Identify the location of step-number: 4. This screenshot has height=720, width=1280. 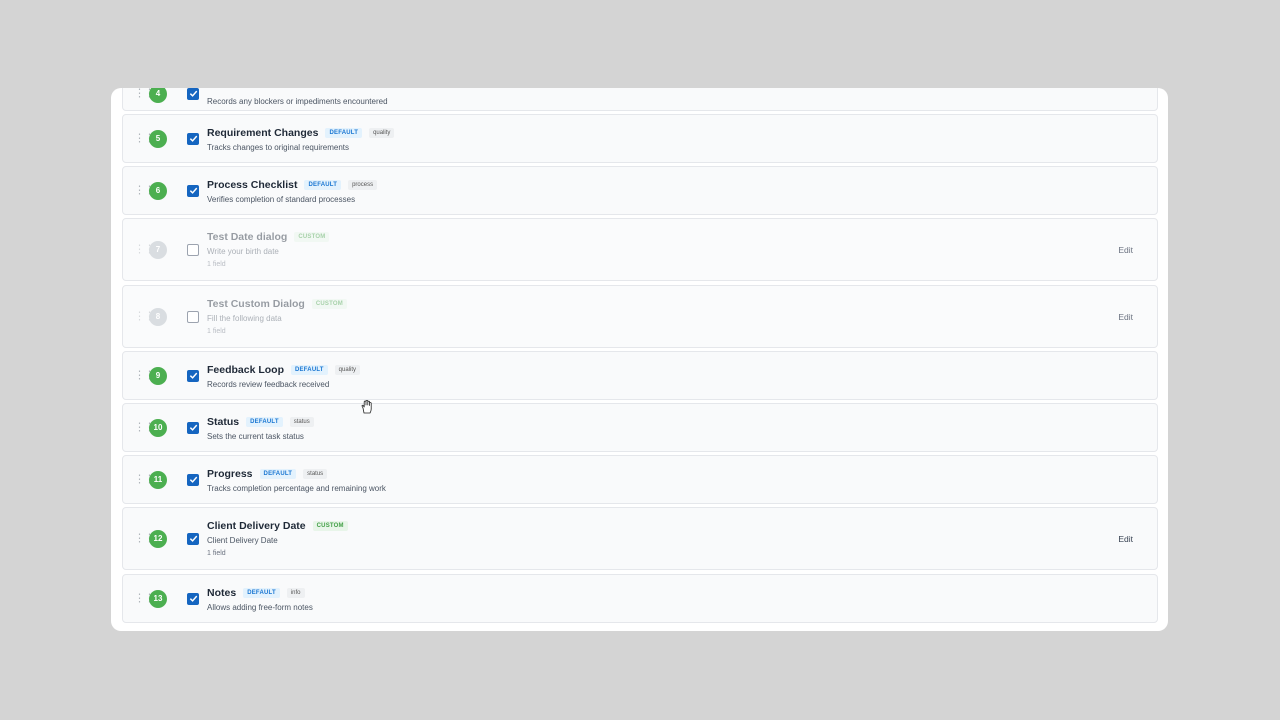
(158, 95).